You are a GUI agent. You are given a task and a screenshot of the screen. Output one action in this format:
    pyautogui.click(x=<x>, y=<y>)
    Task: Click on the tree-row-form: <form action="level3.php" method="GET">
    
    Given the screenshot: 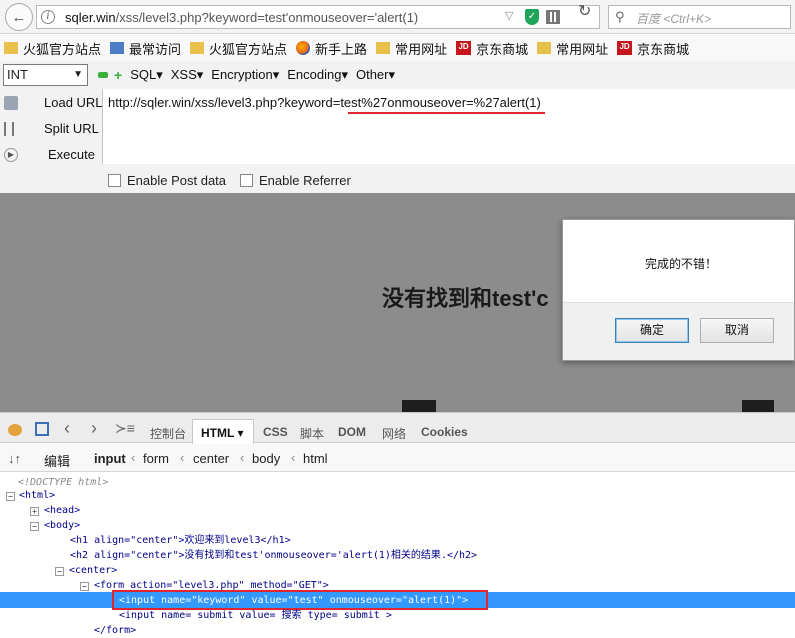 What is the action you would take?
    pyautogui.click(x=211, y=585)
    